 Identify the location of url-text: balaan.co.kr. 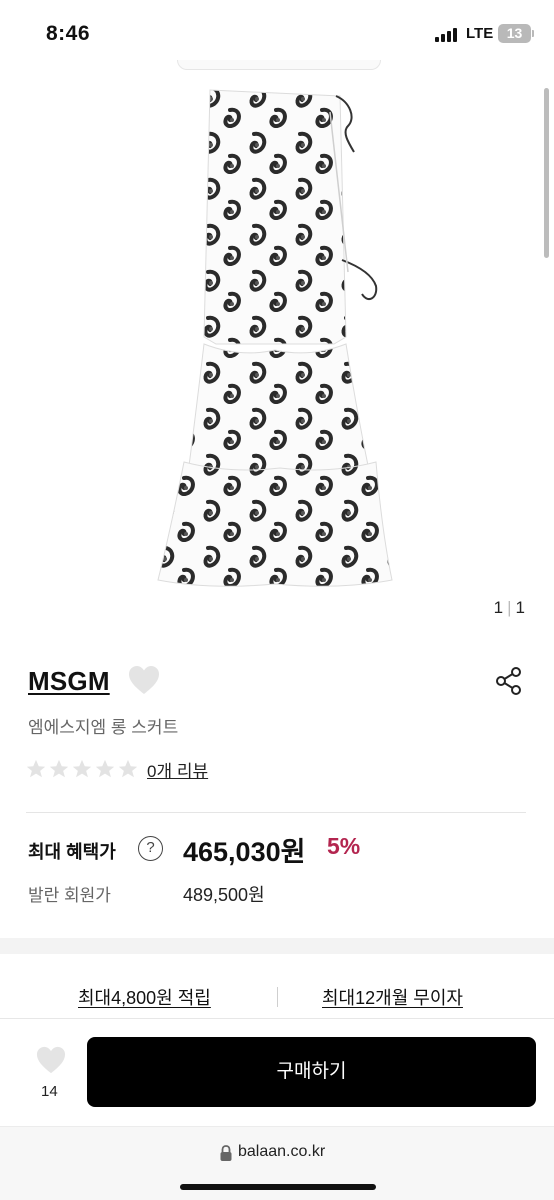
(281, 1152).